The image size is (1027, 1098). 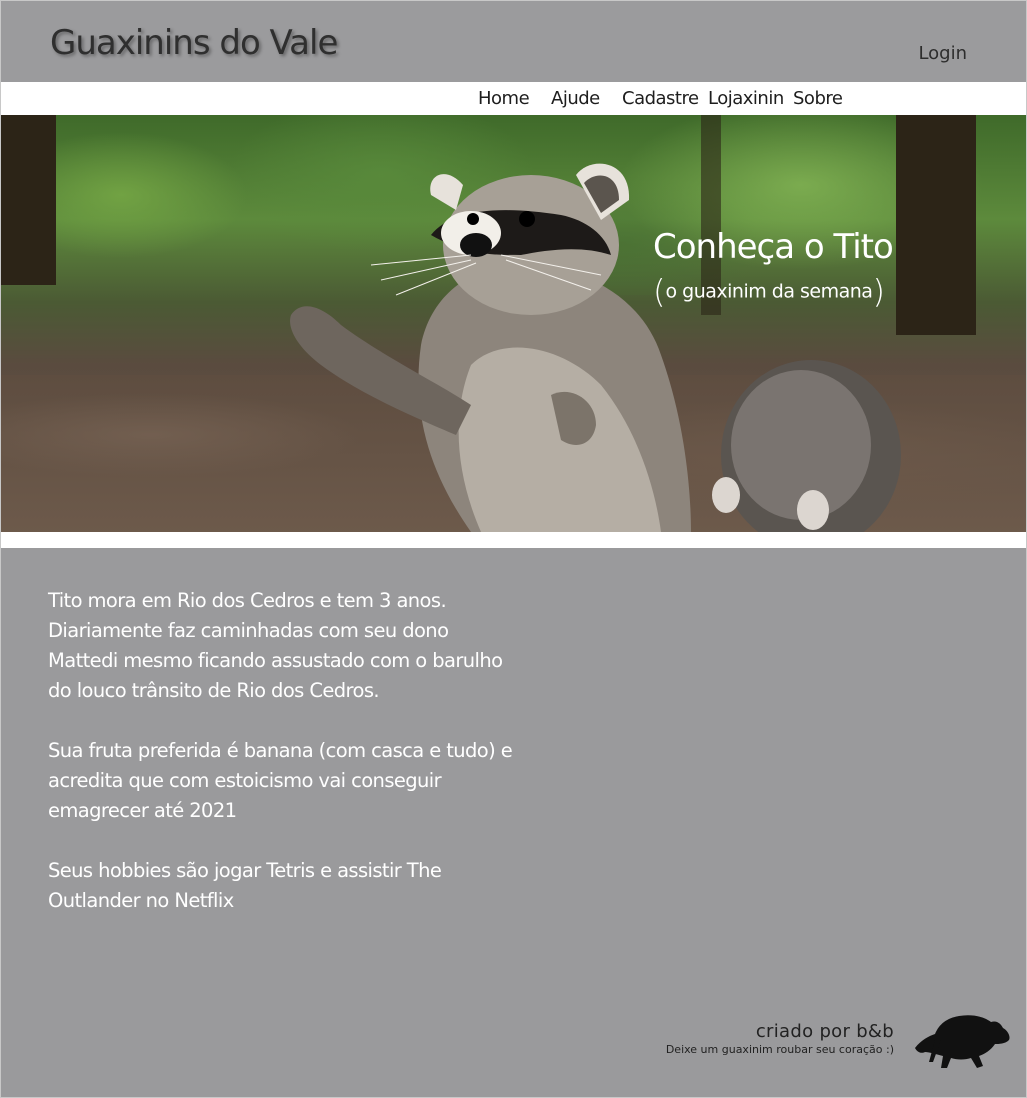 What do you see at coordinates (575, 99) in the screenshot?
I see `nav-item-ajude: Ajude` at bounding box center [575, 99].